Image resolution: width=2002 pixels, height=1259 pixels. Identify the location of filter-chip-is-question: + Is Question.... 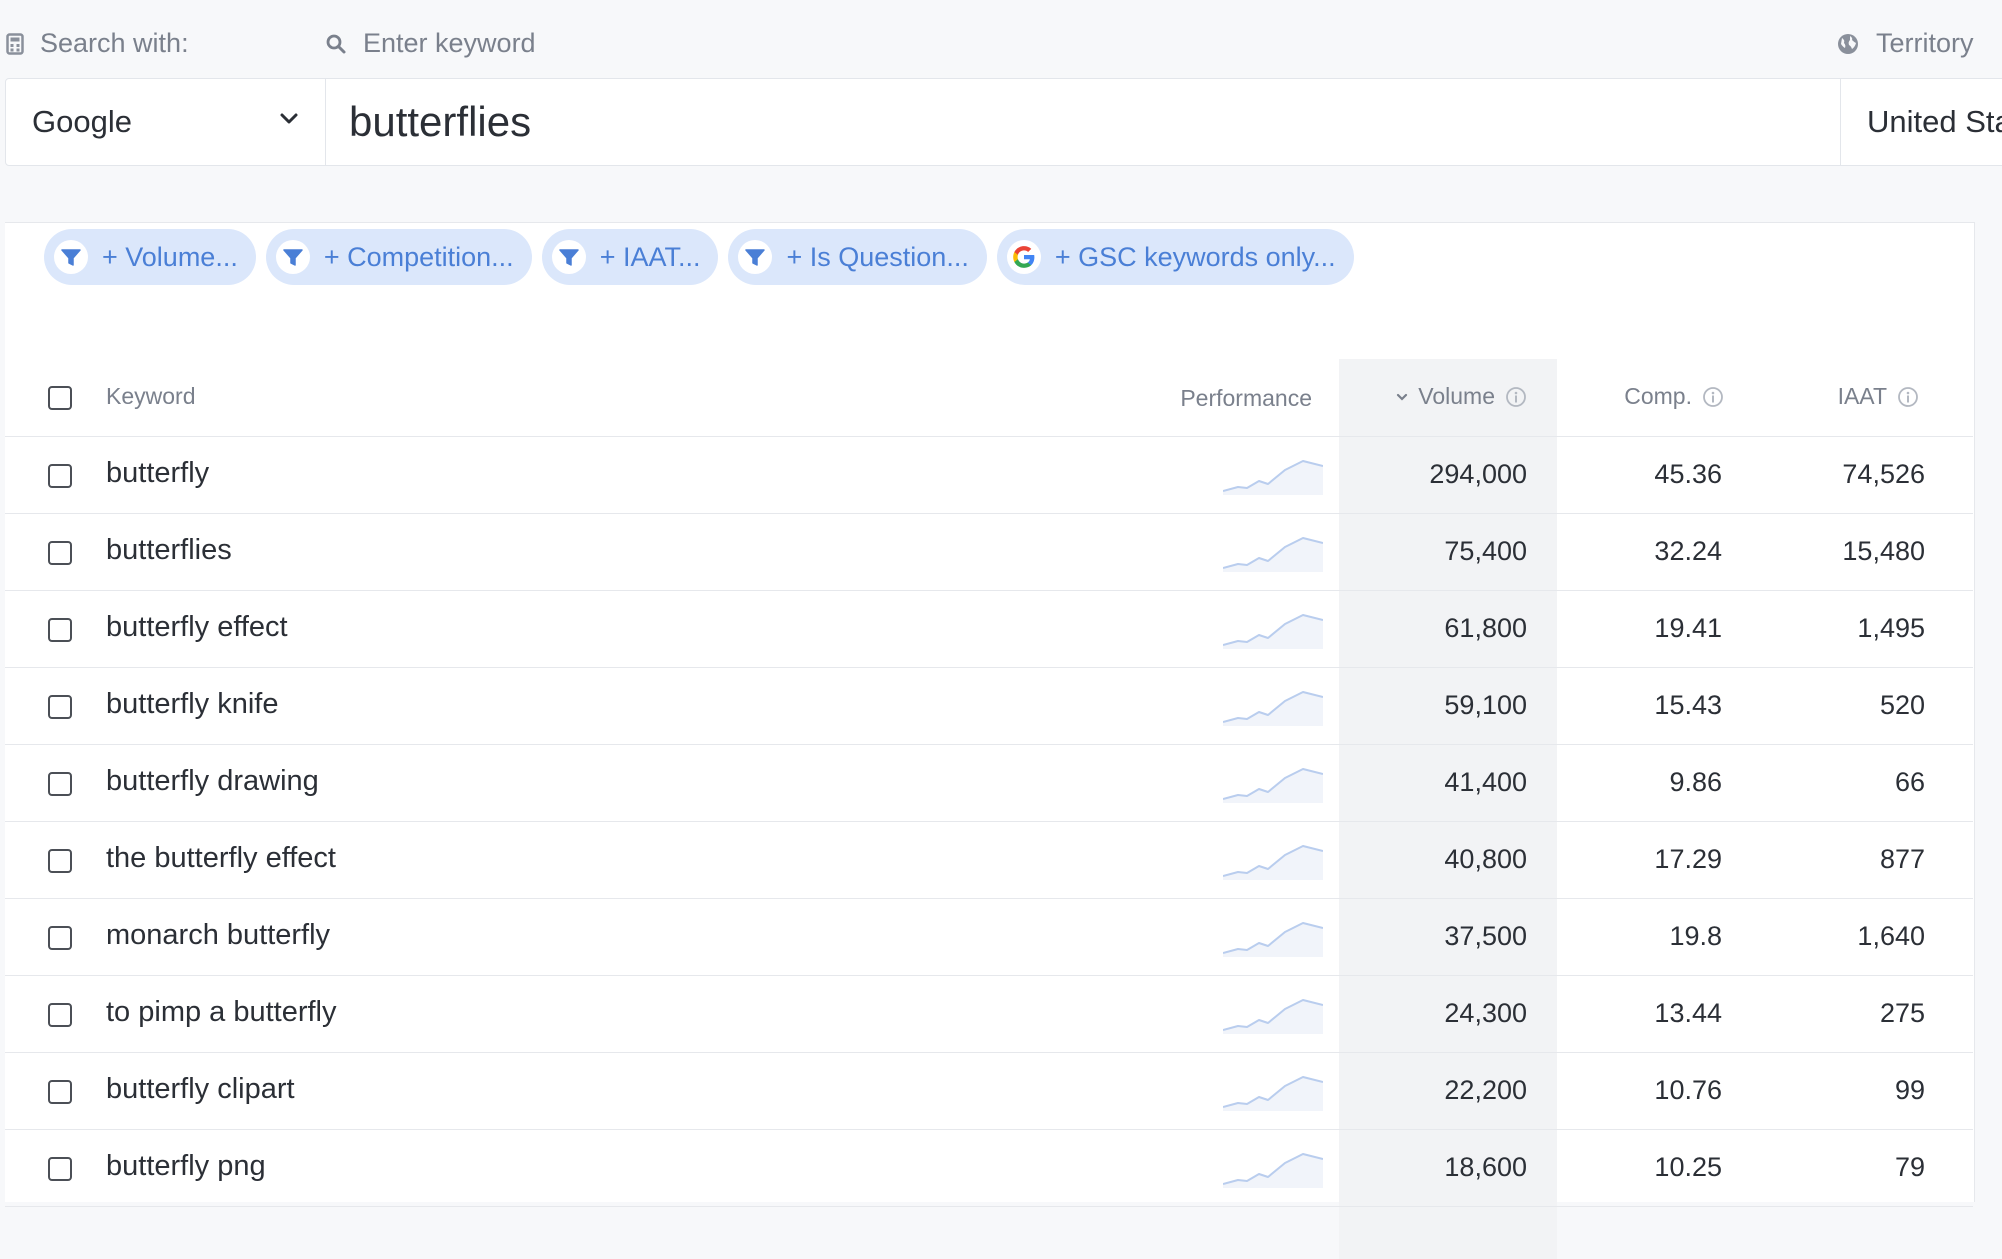
(857, 257).